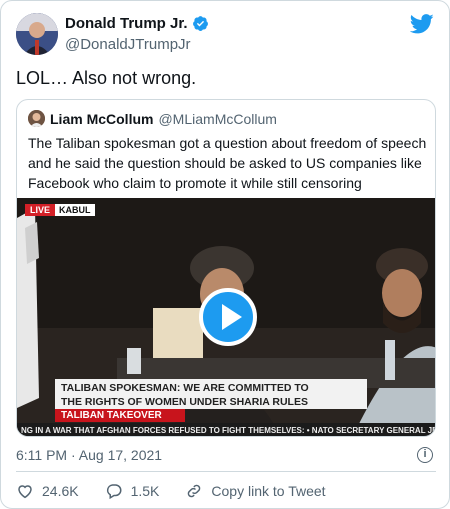 This screenshot has width=450, height=509. I want to click on play-button-icon, so click(228, 317).